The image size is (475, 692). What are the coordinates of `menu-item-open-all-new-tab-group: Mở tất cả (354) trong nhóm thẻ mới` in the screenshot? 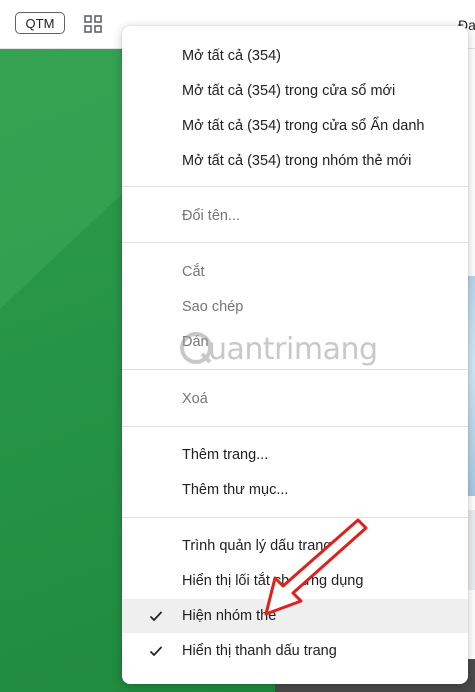 It's located at (295, 161).